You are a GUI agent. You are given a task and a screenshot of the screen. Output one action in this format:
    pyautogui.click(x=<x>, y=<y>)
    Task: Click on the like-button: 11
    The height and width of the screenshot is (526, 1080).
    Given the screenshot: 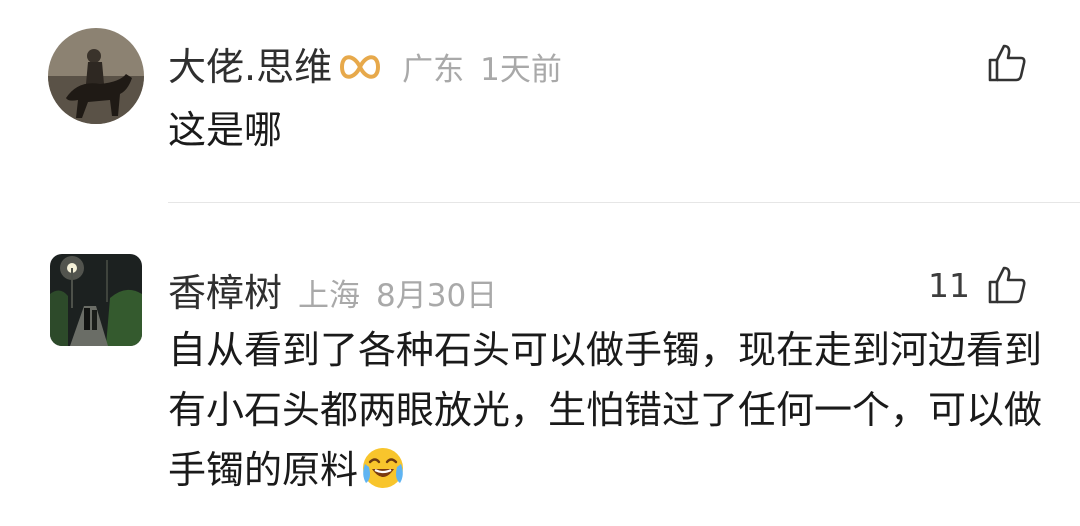 What is the action you would take?
    pyautogui.click(x=978, y=285)
    